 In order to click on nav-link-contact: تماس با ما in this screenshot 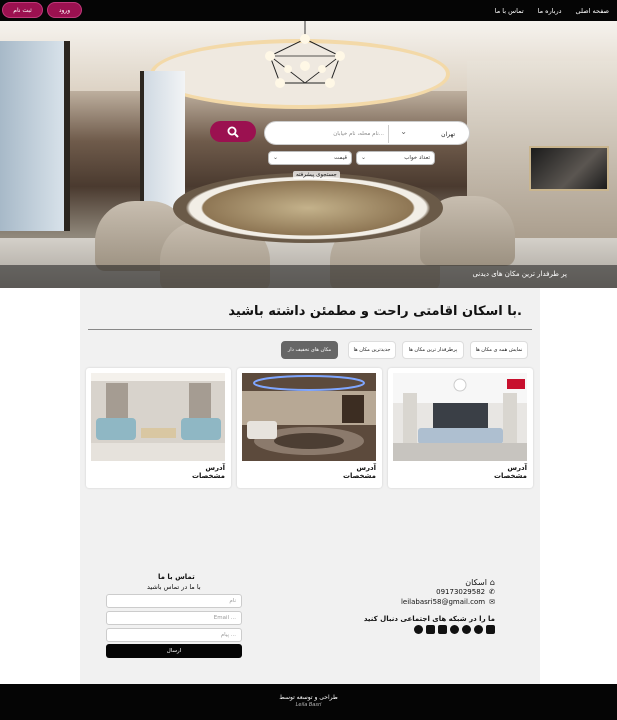, I will do `click(509, 11)`.